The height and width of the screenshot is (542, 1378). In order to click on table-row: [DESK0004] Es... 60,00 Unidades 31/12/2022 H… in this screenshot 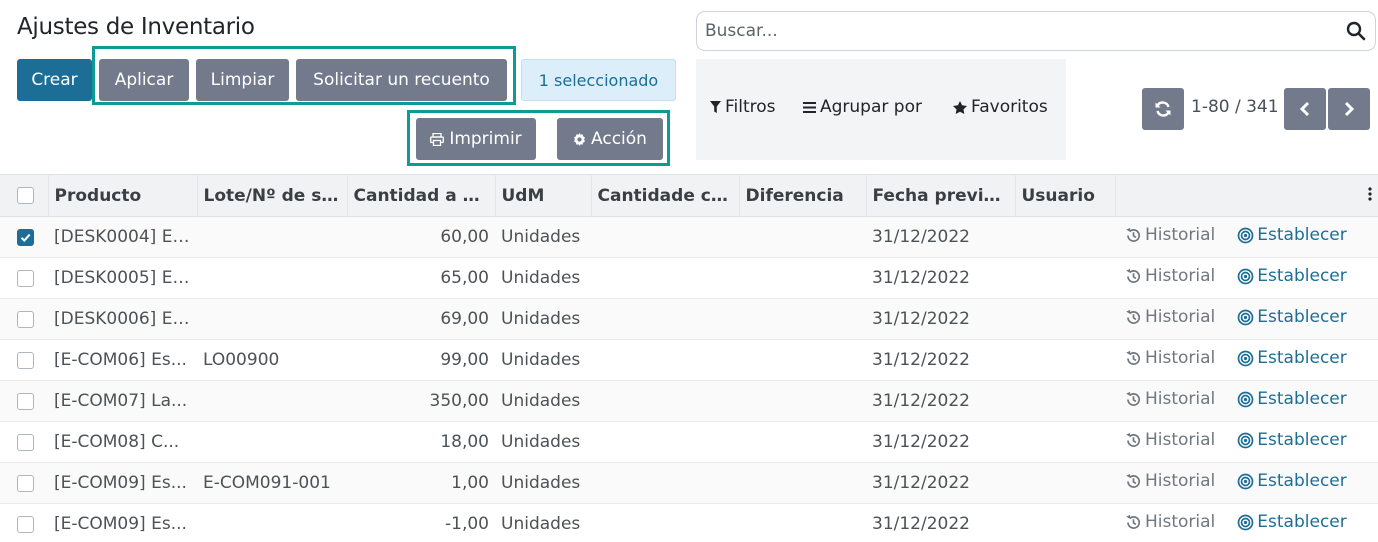, I will do `click(689, 237)`.